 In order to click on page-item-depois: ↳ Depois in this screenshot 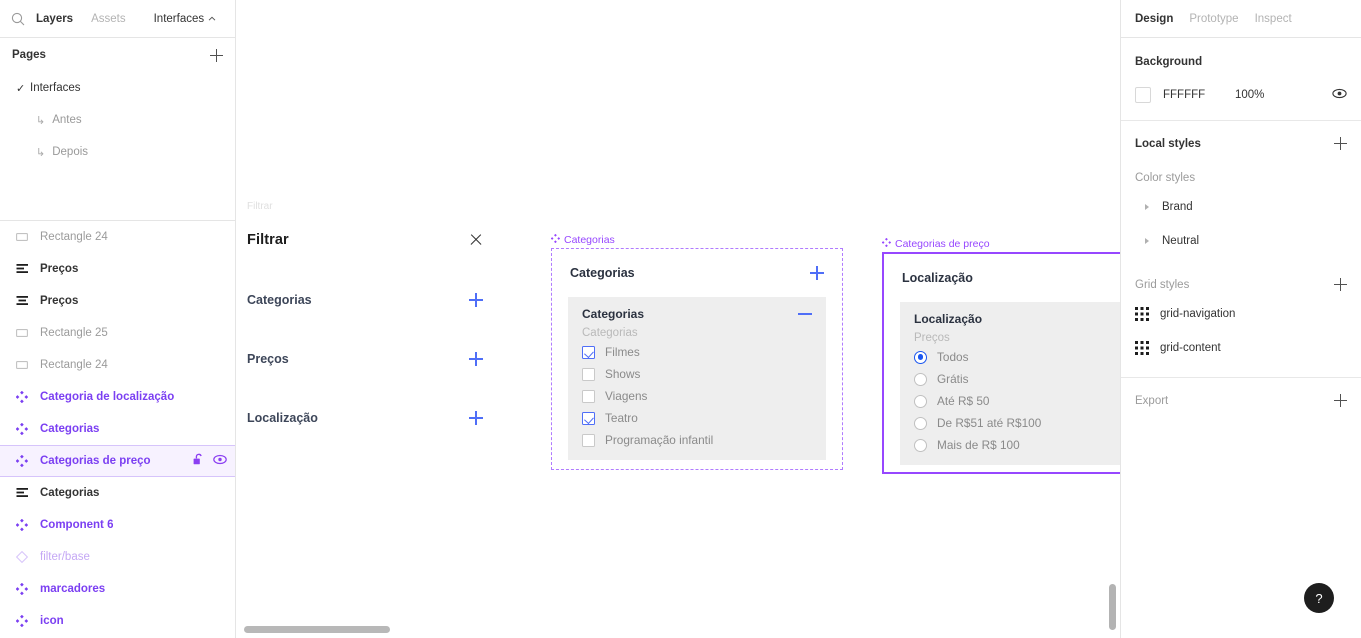, I will do `click(117, 152)`.